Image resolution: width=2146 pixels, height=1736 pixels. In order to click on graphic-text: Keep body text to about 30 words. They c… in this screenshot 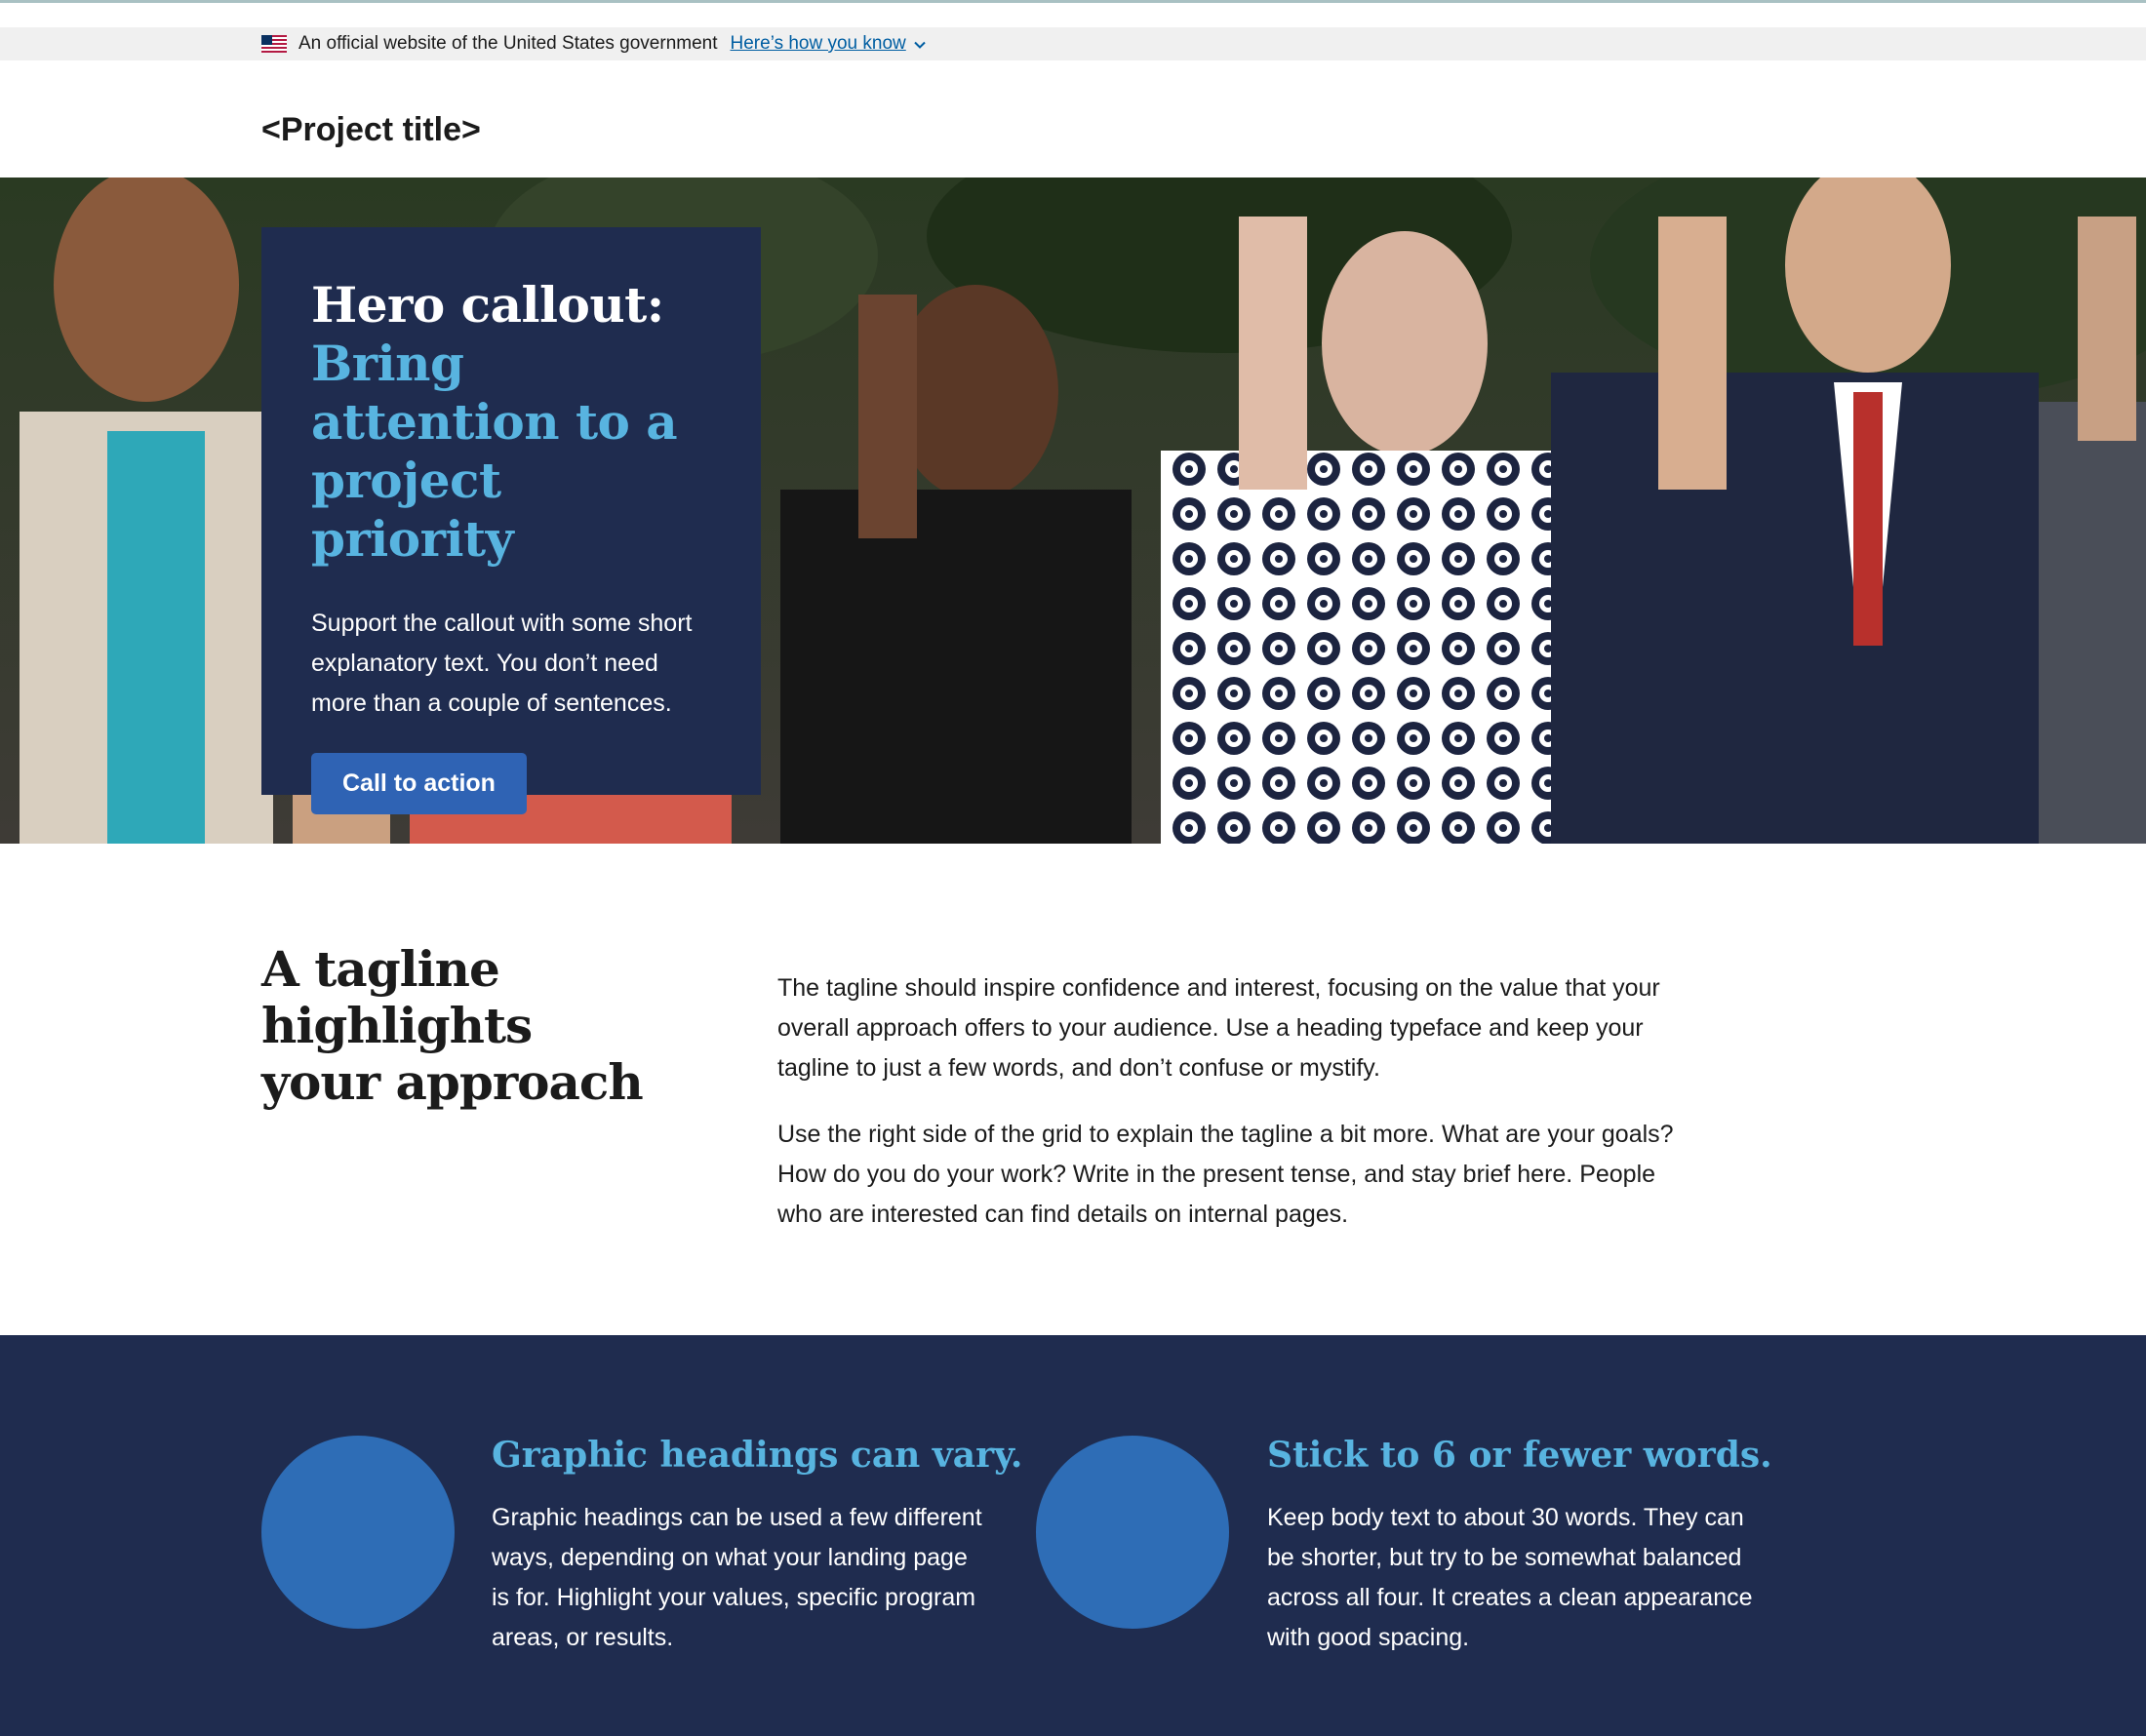, I will do `click(1510, 1577)`.